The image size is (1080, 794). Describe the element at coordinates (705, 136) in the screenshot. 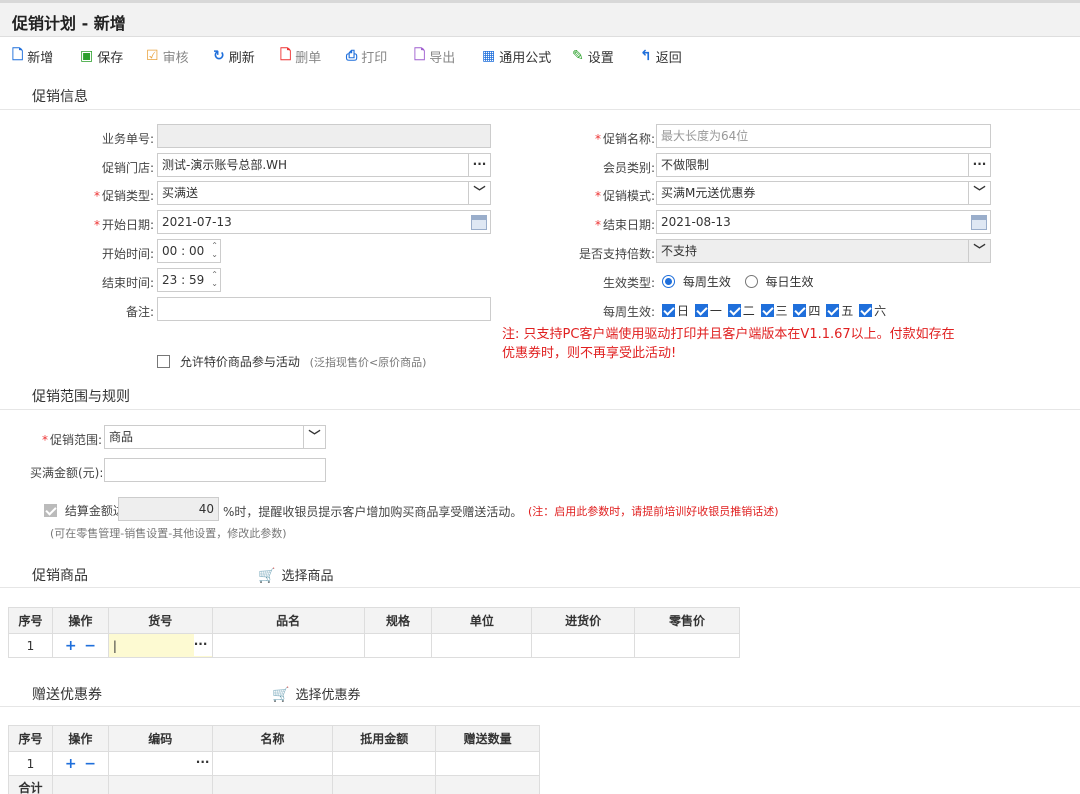

I see `name-placeholder: 最大长度为64位` at that location.